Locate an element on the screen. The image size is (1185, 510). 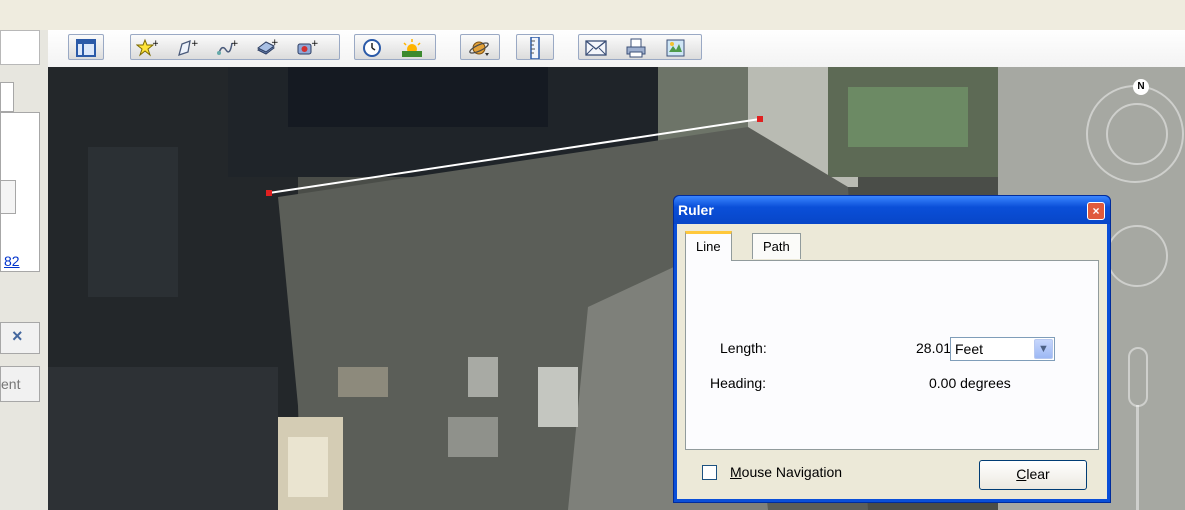
tab-path: Path is located at coordinates (776, 246).